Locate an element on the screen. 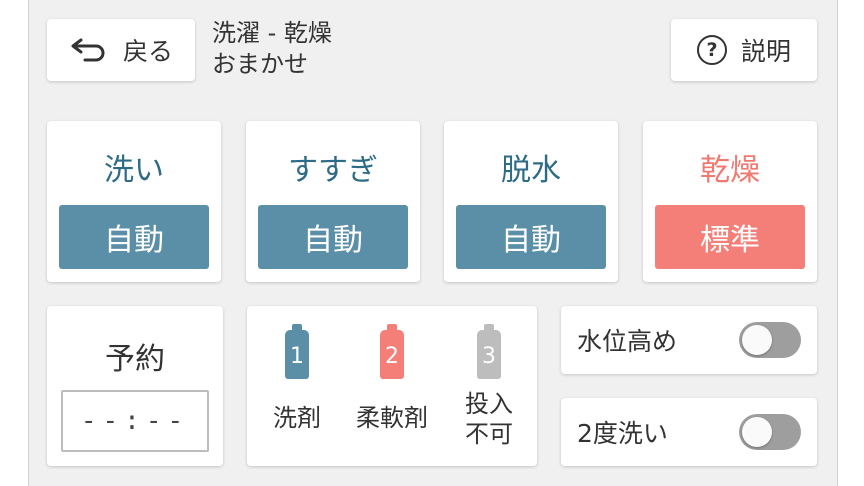  wash-mode-card: 洗い 自動 is located at coordinates (134, 201).